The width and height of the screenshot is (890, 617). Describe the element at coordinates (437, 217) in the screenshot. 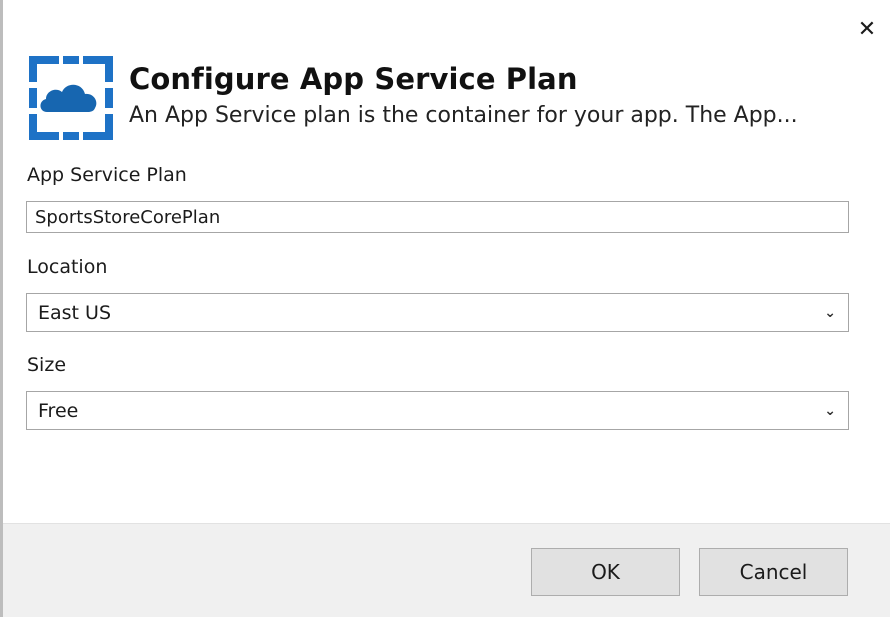

I see `app-service-plan-input` at that location.